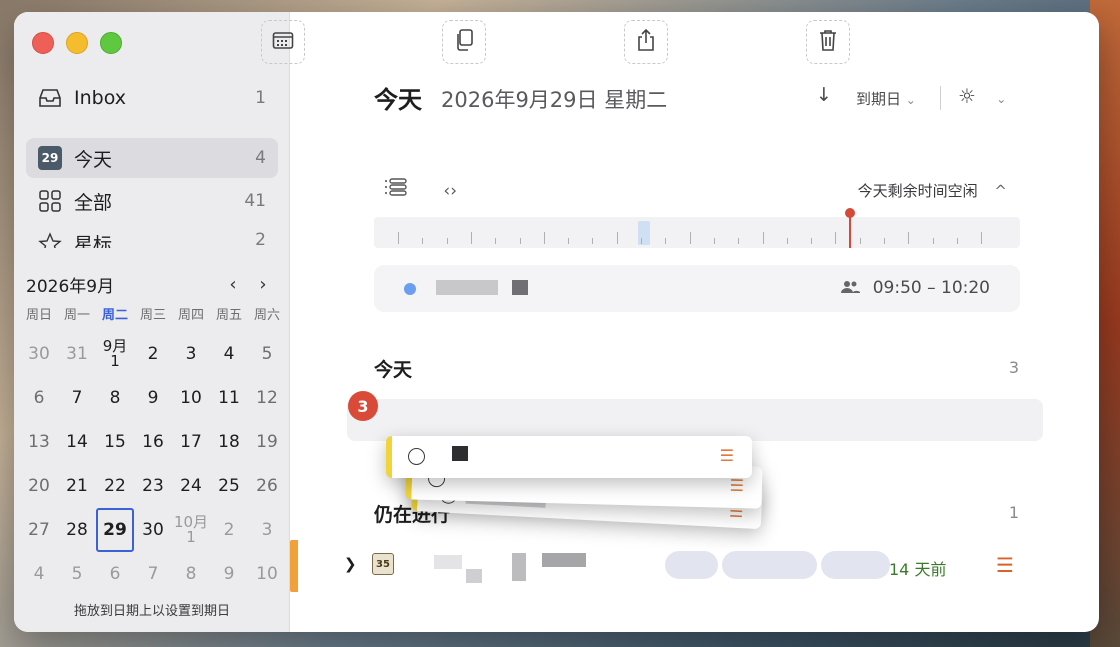  What do you see at coordinates (697, 228) in the screenshot?
I see `day-timeline` at bounding box center [697, 228].